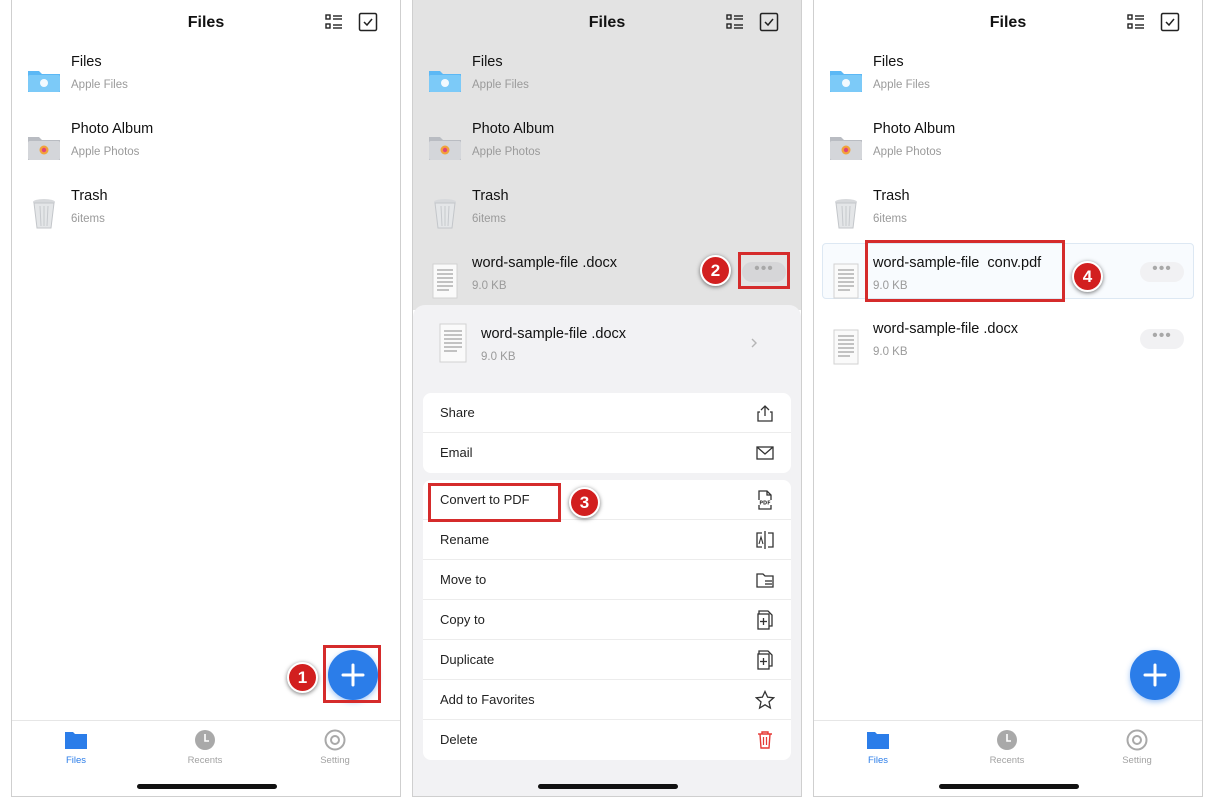  I want to click on add-file-button, so click(1155, 675).